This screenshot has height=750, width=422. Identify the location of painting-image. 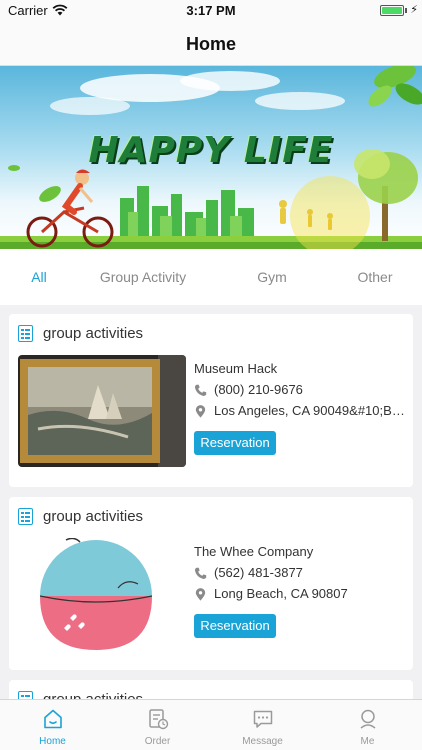
(102, 411).